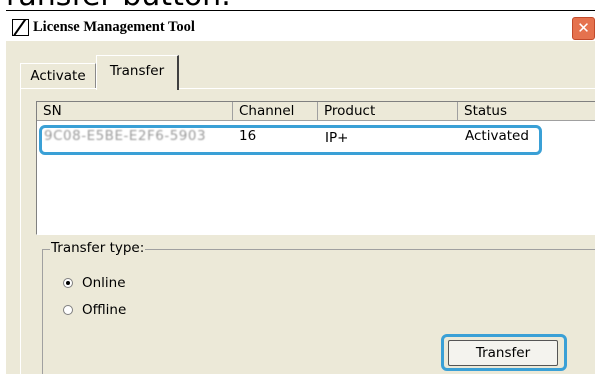 The image size is (595, 374). I want to click on close-button: ✕, so click(583, 28).